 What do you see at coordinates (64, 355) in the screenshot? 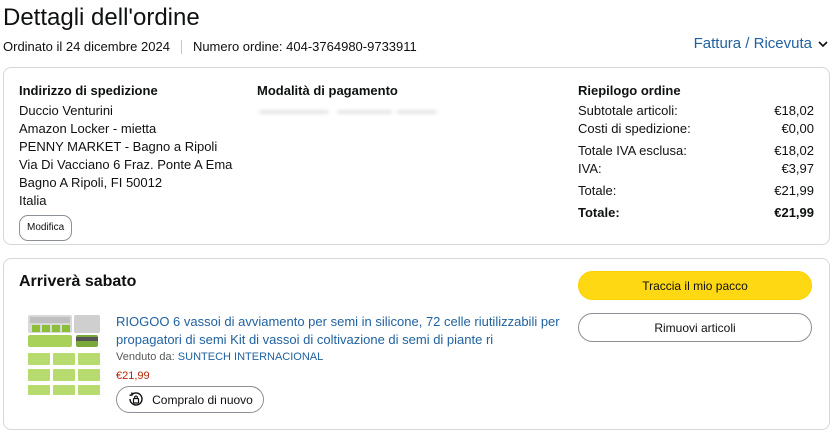
I see `product-image` at bounding box center [64, 355].